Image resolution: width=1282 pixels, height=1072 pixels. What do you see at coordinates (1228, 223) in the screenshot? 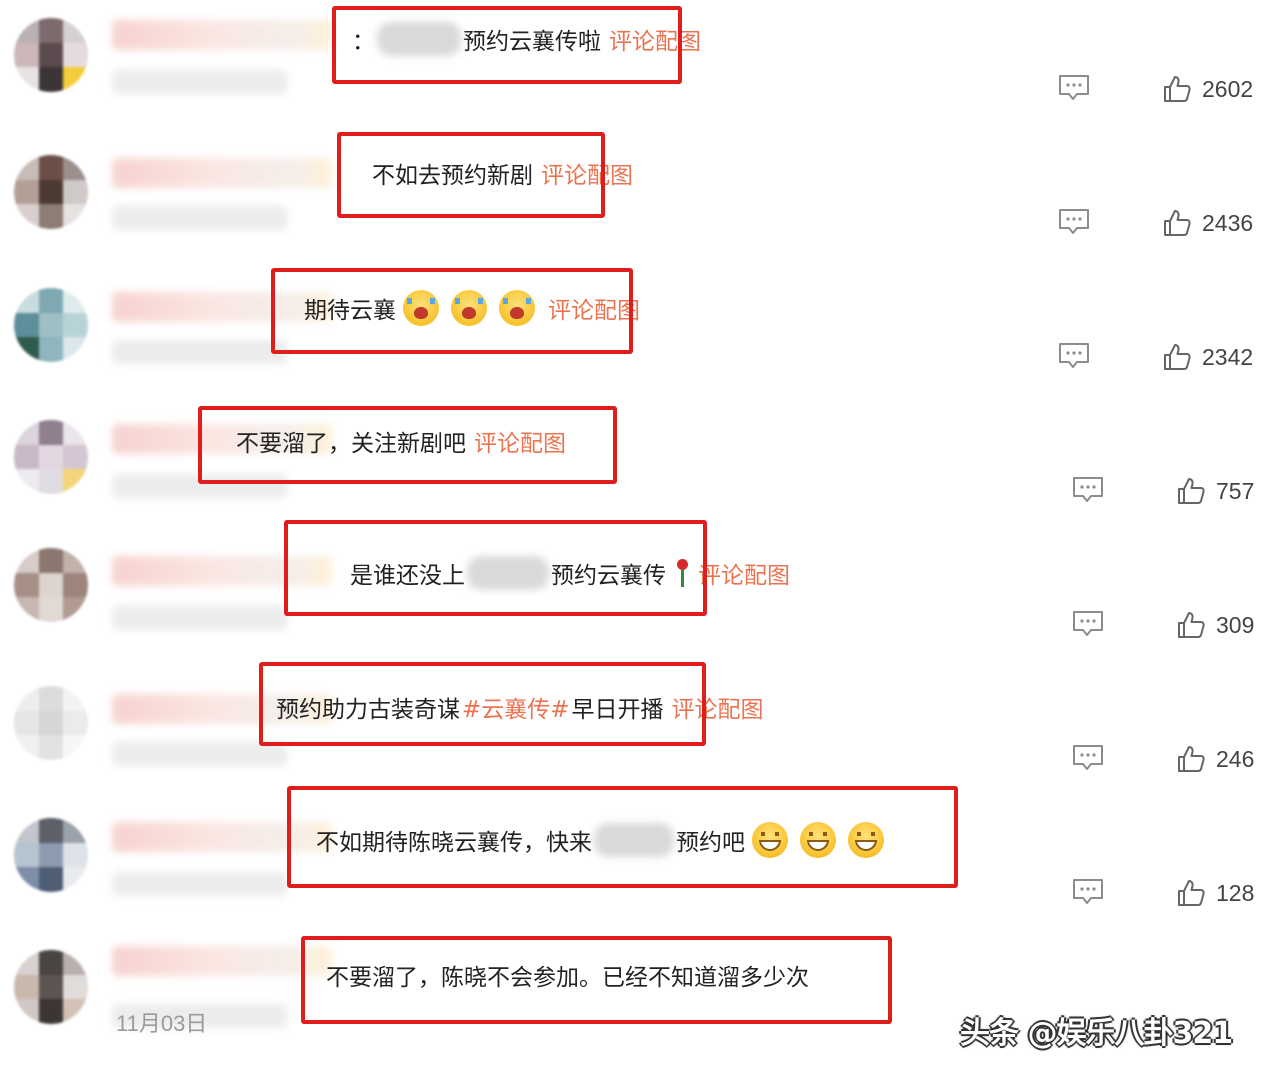
I see `like-count: 2436` at bounding box center [1228, 223].